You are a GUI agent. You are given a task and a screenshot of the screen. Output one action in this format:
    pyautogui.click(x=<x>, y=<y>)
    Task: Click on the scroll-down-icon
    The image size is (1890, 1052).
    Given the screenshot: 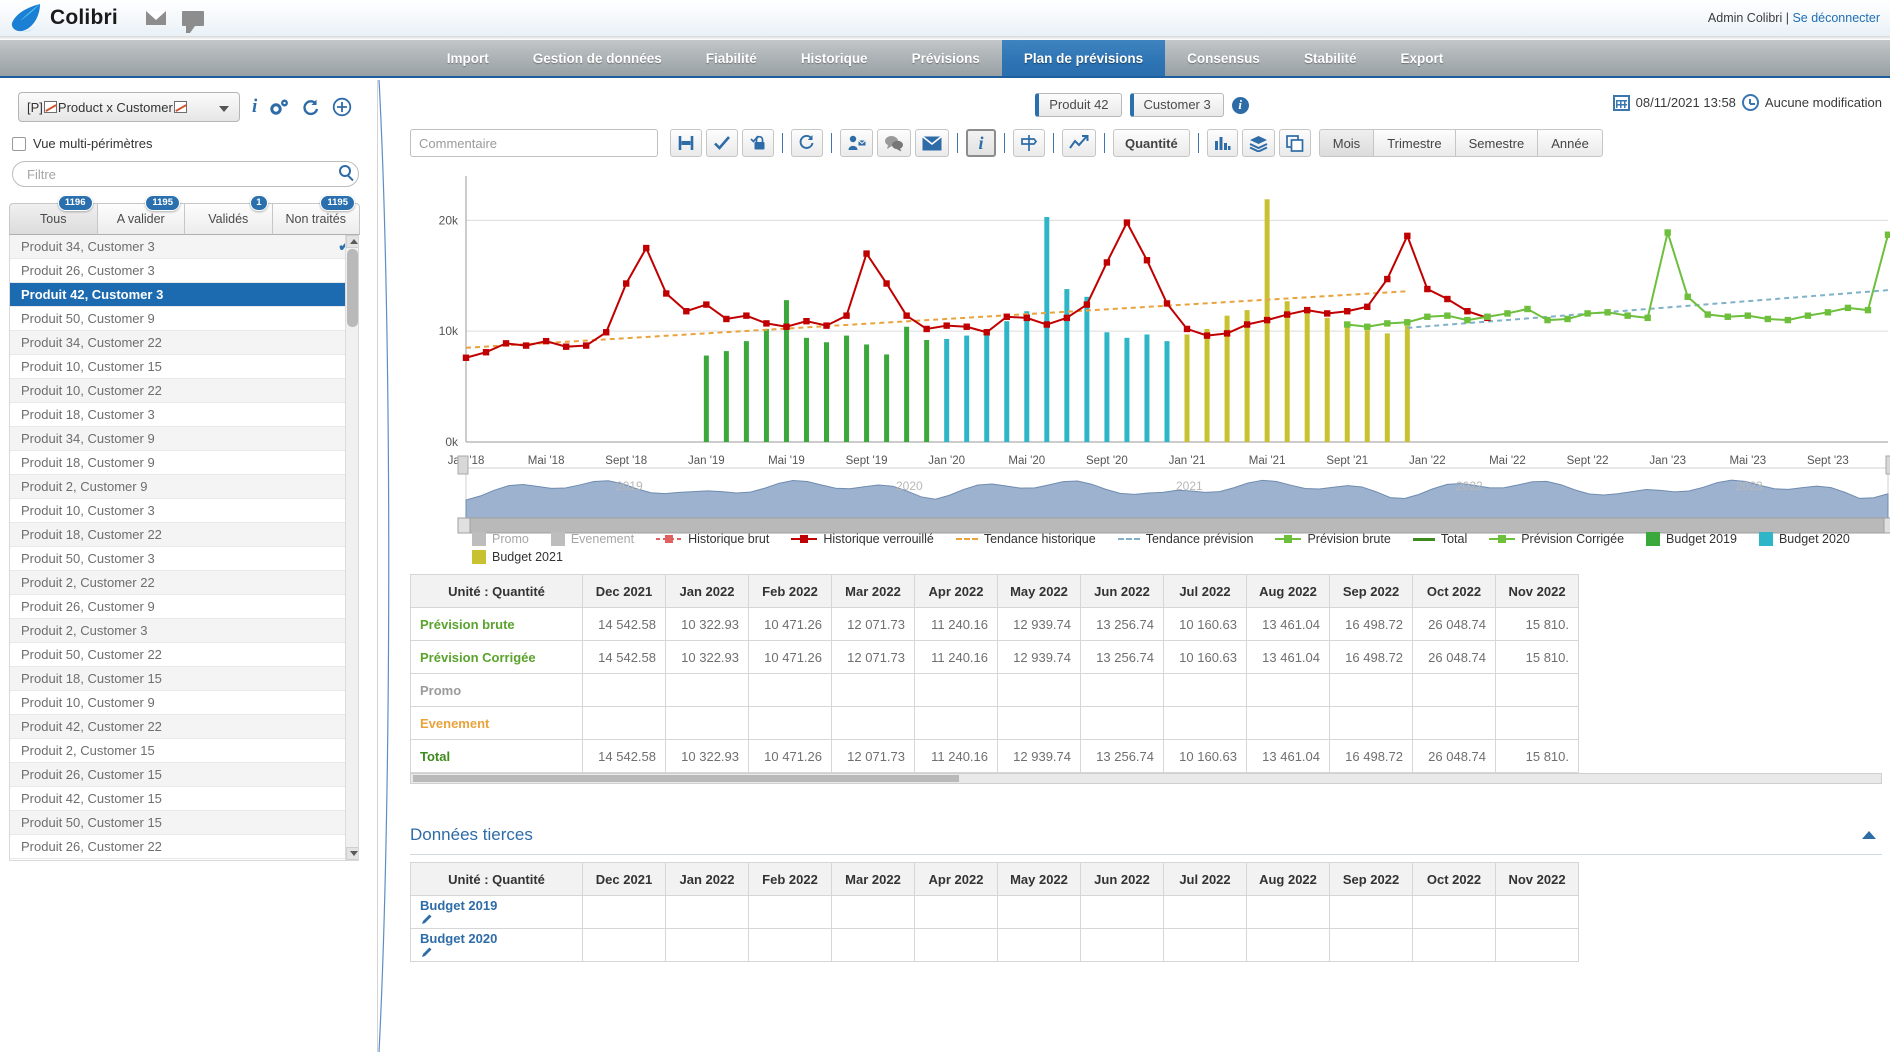 What is the action you would take?
    pyautogui.click(x=352, y=853)
    